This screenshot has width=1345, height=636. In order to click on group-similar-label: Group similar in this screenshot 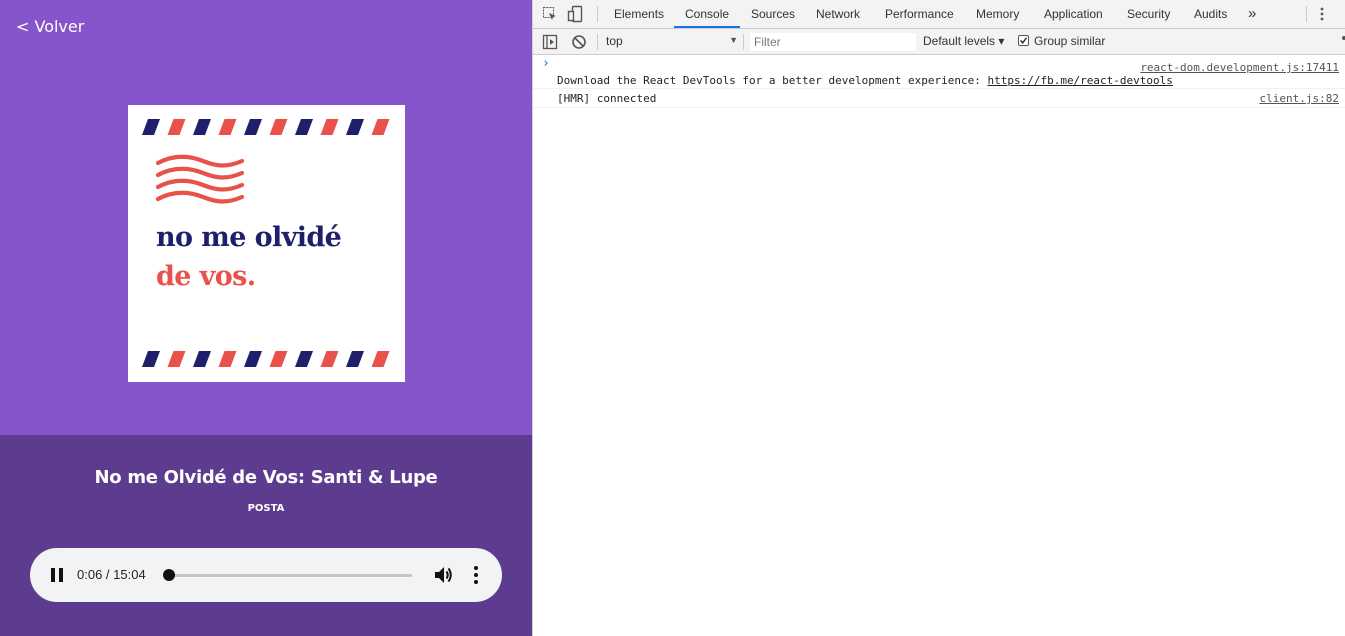, I will do `click(1070, 41)`.